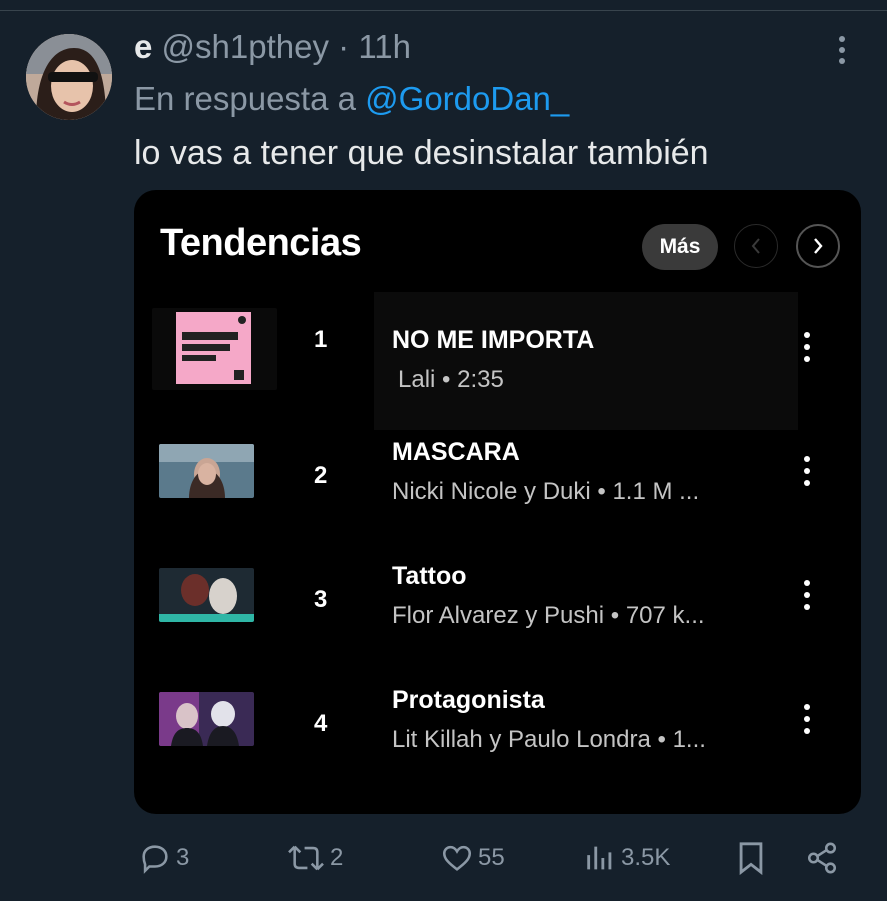 The height and width of the screenshot is (901, 887). What do you see at coordinates (143, 46) in the screenshot?
I see `display-name: e` at bounding box center [143, 46].